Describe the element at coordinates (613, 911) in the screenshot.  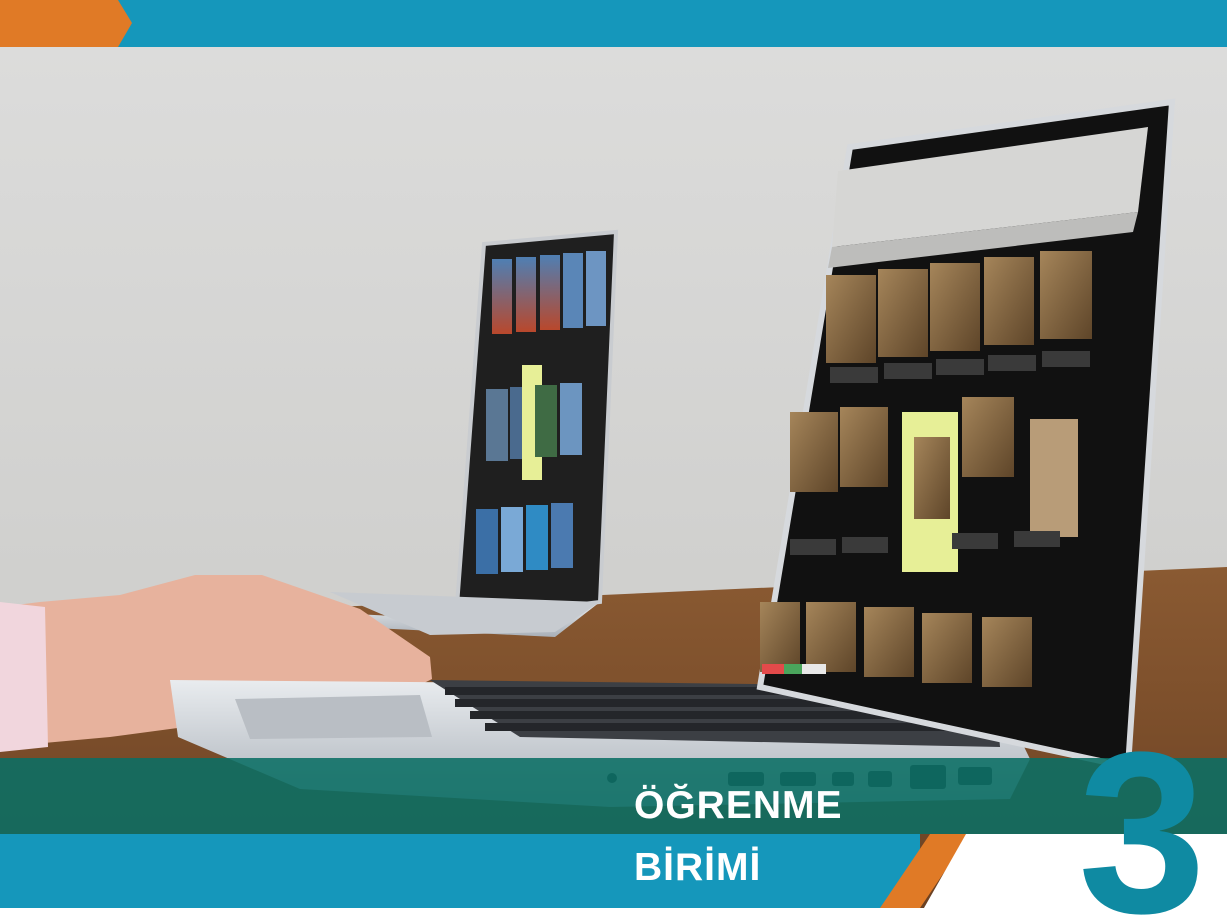
I see `bottom-margin` at that location.